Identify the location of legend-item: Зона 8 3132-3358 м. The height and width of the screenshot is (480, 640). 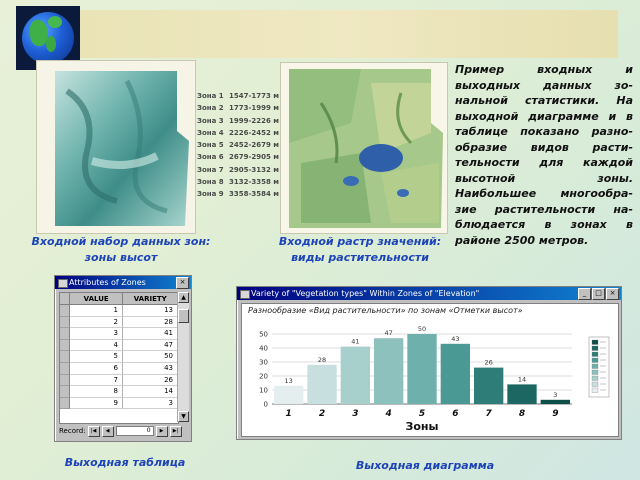
(239, 184).